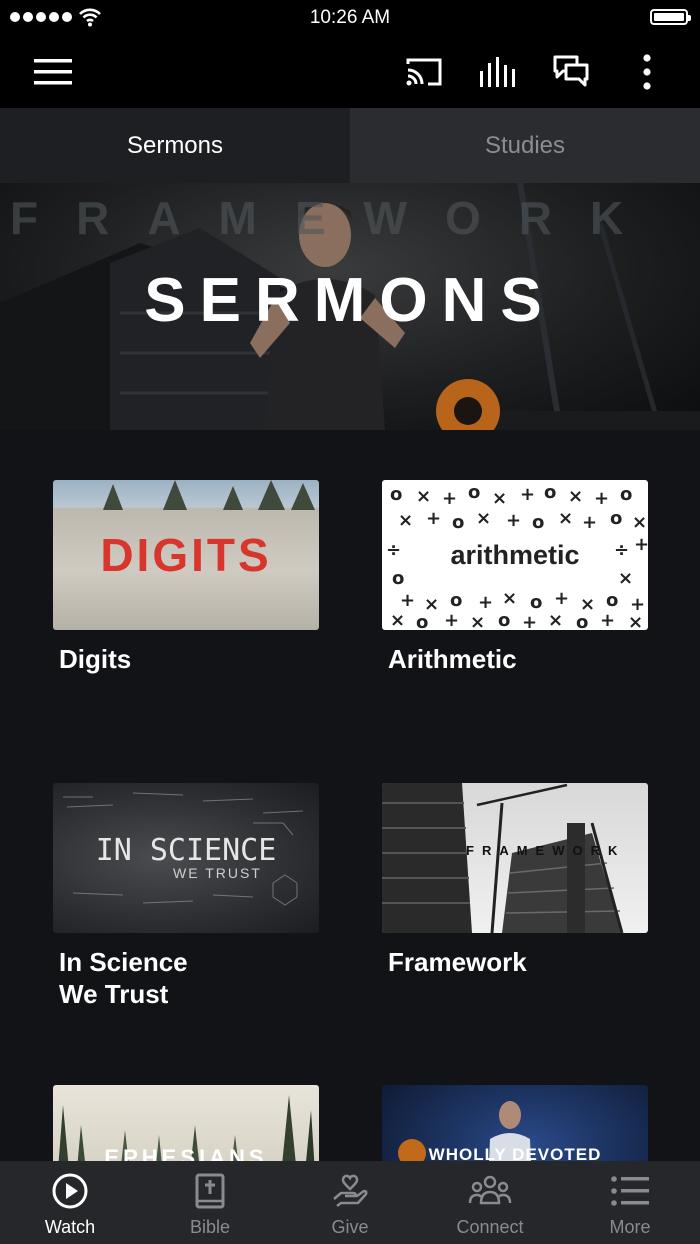 The height and width of the screenshot is (1244, 700). I want to click on series-title: In Science We Trust, so click(194, 978).